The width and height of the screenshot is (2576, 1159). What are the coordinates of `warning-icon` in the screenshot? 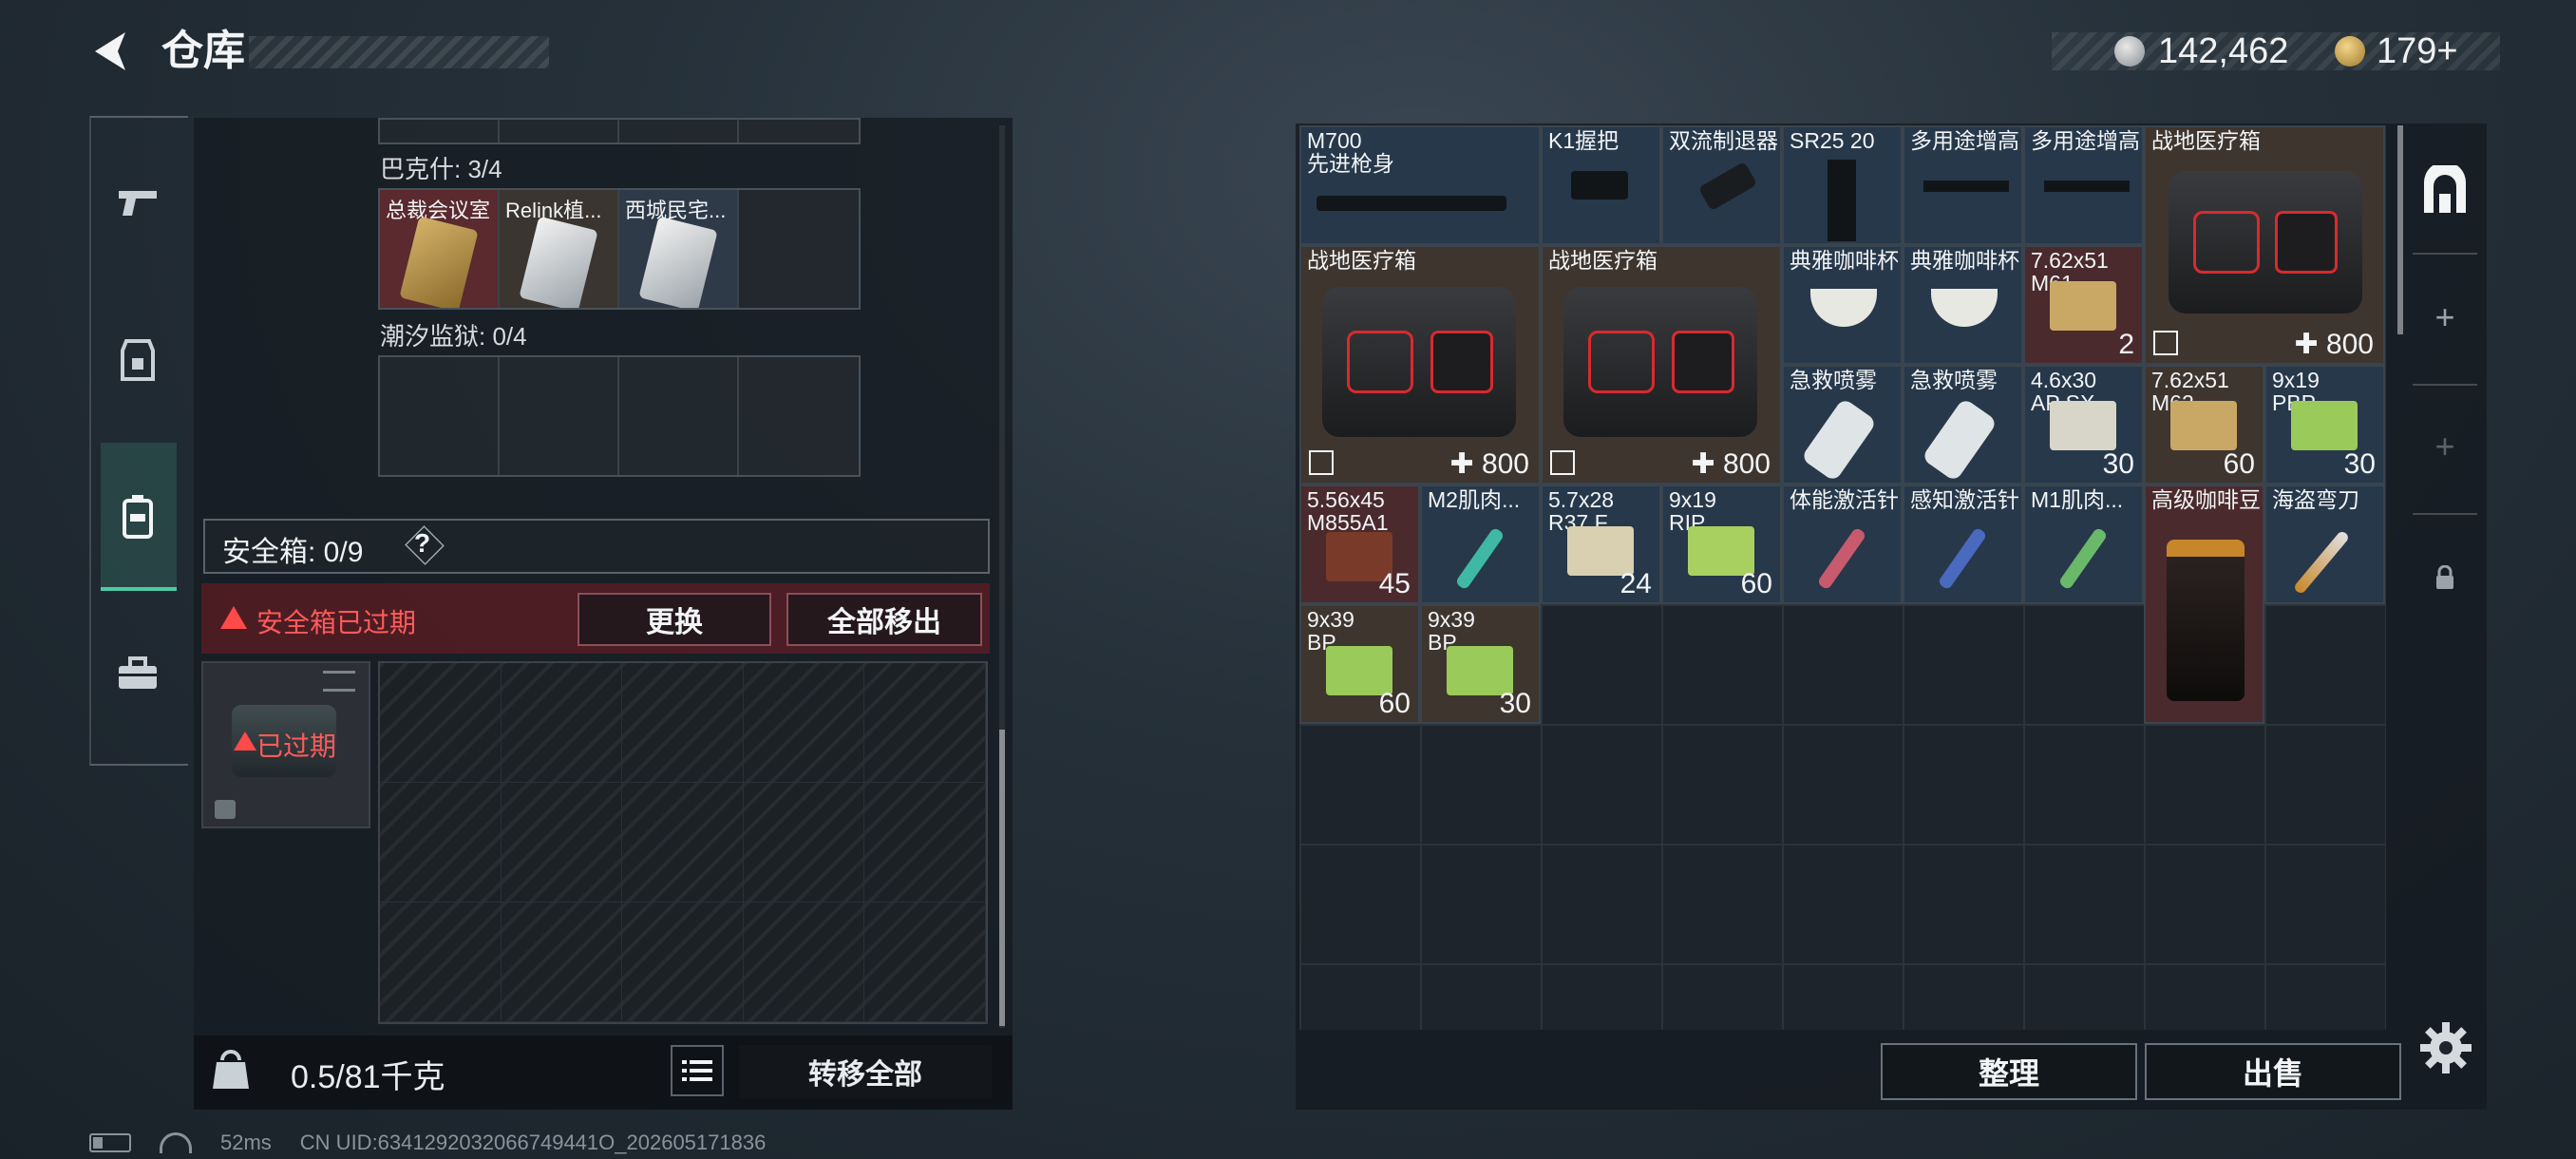 It's located at (233, 617).